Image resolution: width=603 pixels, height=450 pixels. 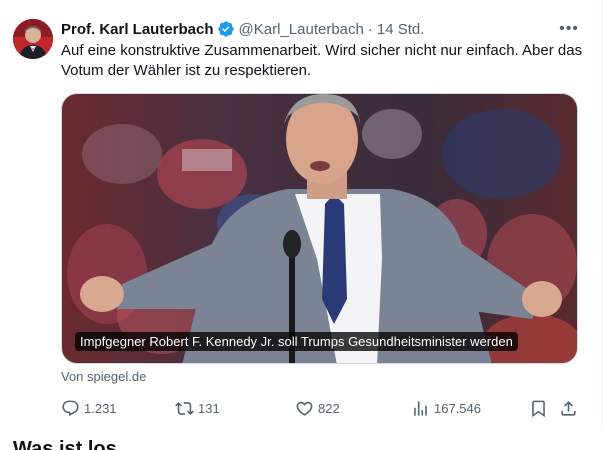 I want to click on like-count: 822, so click(x=329, y=408).